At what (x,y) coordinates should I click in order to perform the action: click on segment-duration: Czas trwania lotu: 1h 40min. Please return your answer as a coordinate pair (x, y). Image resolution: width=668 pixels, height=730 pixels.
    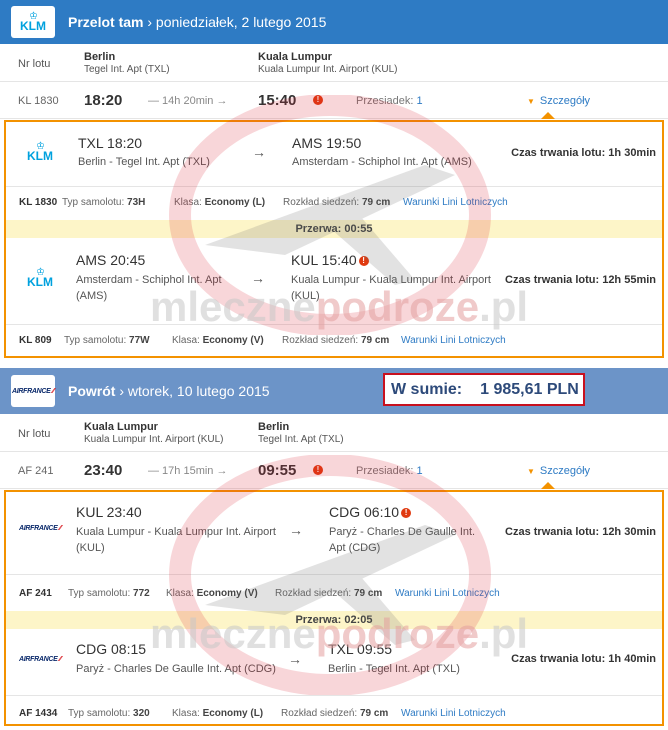
    Looking at the image, I should click on (583, 659).